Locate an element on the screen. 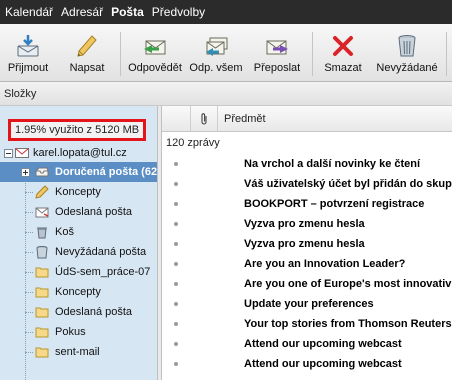  forward-button: Přeposlat is located at coordinates (277, 53).